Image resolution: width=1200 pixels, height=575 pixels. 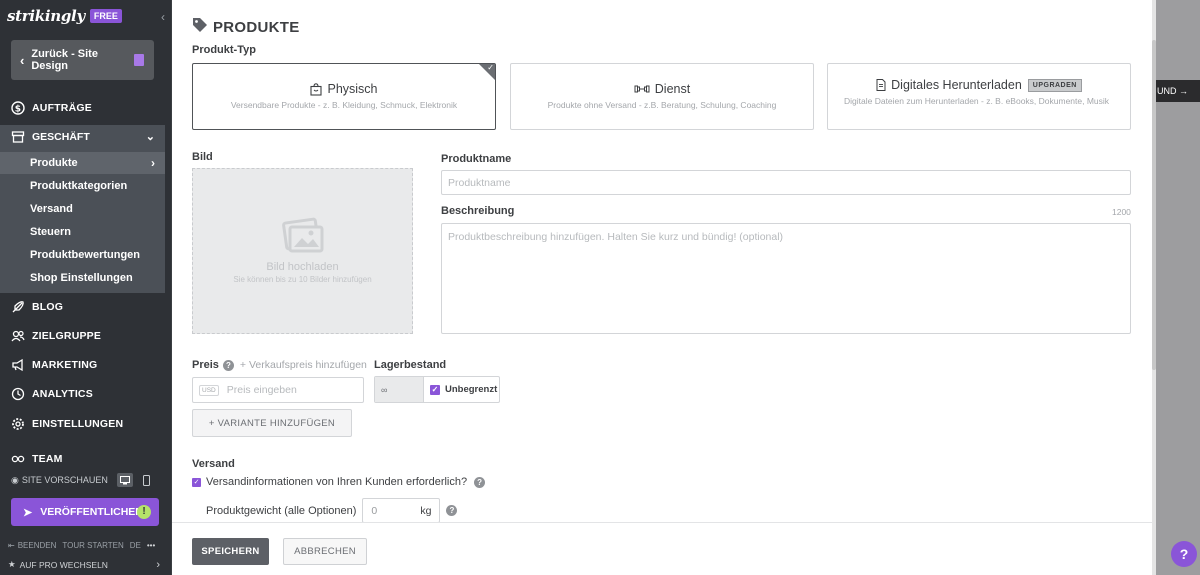 What do you see at coordinates (37, 545) in the screenshot?
I see `quit-link: BEENDEN` at bounding box center [37, 545].